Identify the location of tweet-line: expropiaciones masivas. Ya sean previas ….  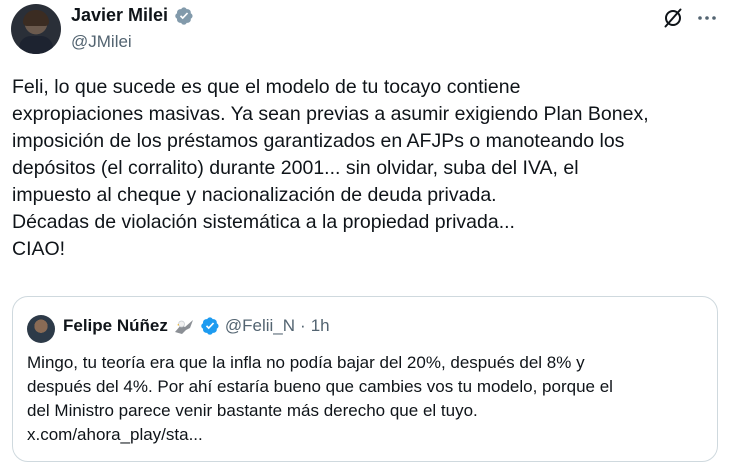
(330, 114).